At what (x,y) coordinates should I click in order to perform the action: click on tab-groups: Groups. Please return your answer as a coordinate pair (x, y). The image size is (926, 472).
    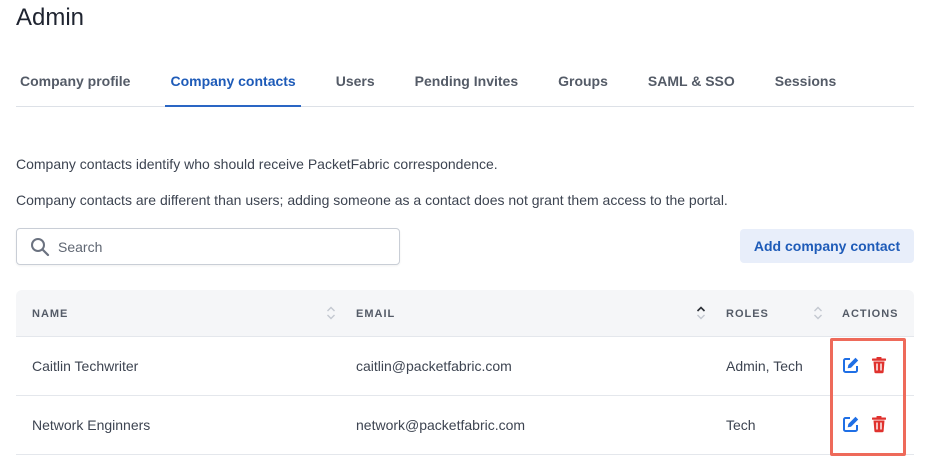
    Looking at the image, I should click on (583, 81).